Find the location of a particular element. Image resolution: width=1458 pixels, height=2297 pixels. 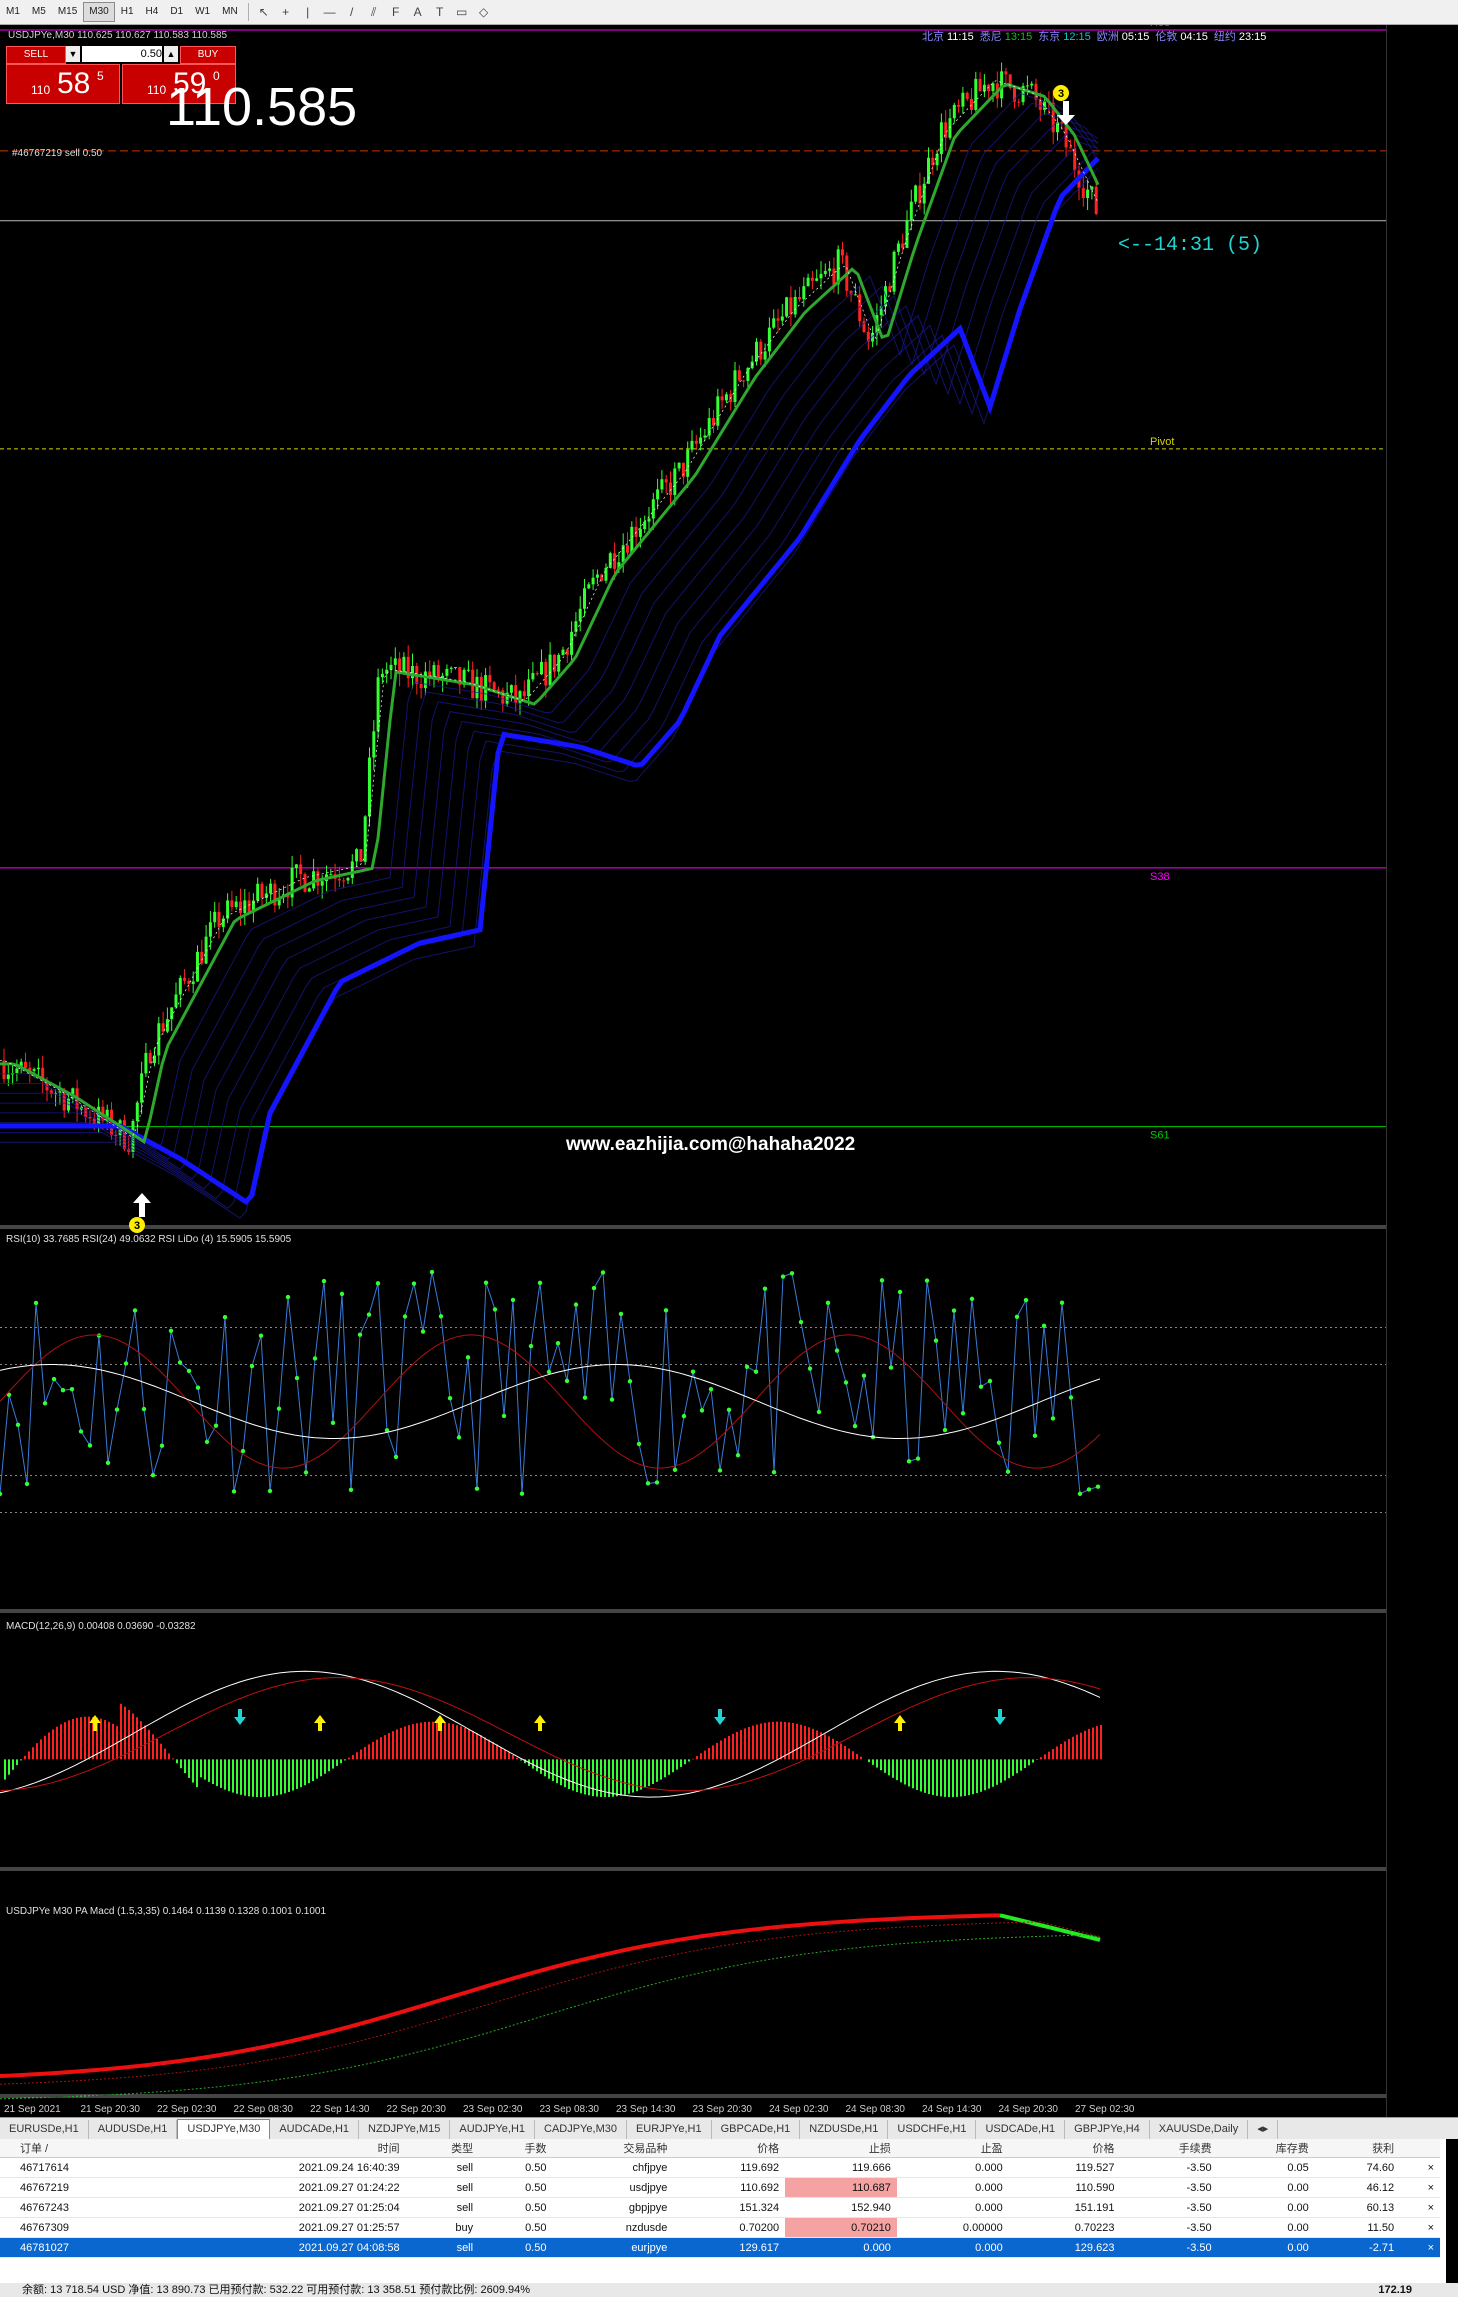

lot-up-icon: ▲ is located at coordinates (171, 54).